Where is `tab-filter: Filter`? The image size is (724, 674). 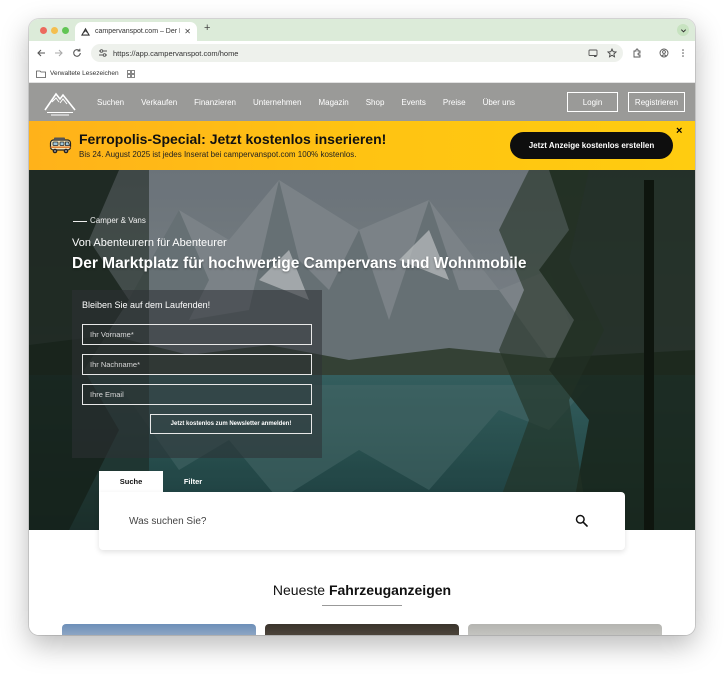 tab-filter: Filter is located at coordinates (193, 481).